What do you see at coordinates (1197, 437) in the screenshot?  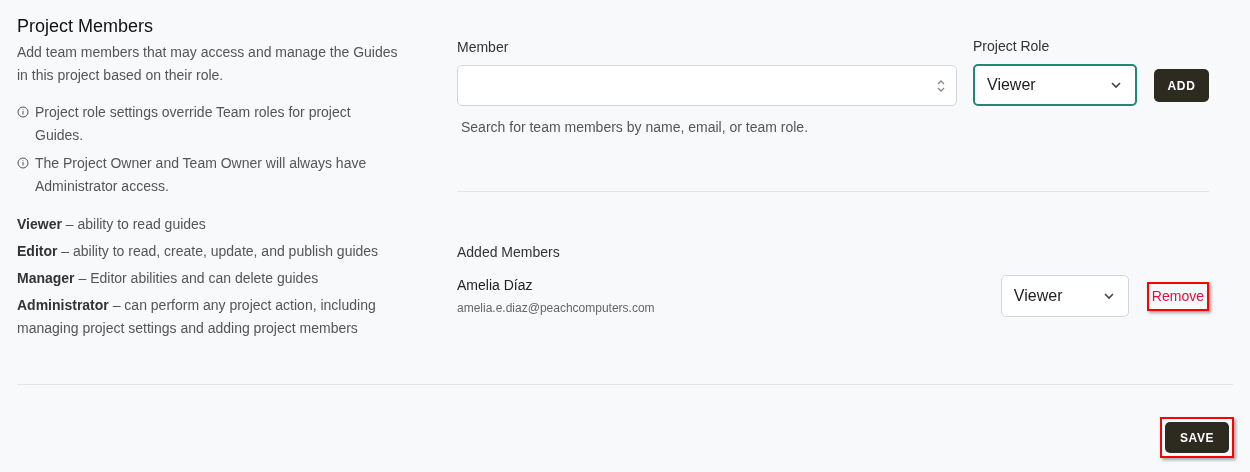 I see `save-button: SAVE` at bounding box center [1197, 437].